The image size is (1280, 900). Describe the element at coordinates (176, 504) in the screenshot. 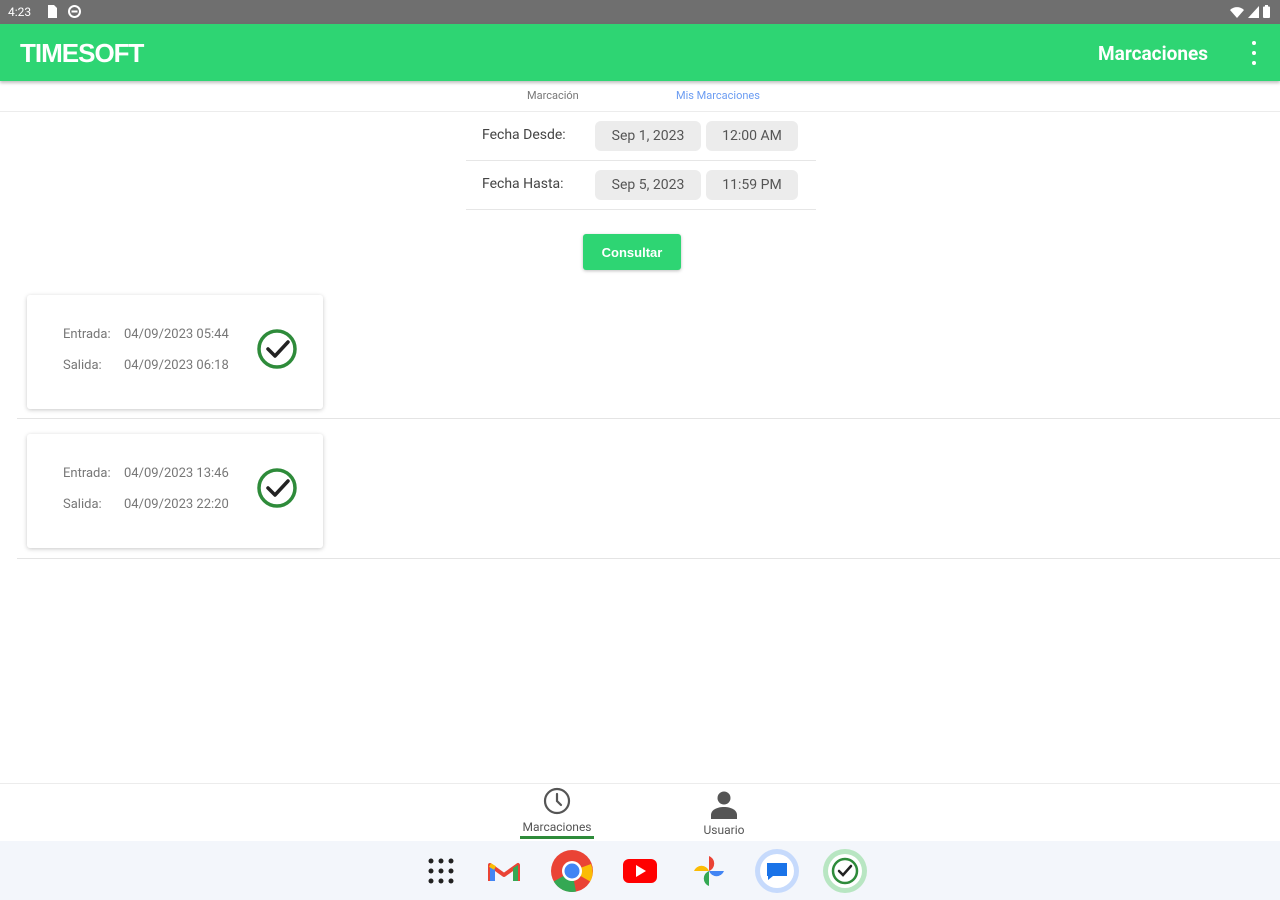

I see `salida-value: 04/09/2023 22:20` at that location.